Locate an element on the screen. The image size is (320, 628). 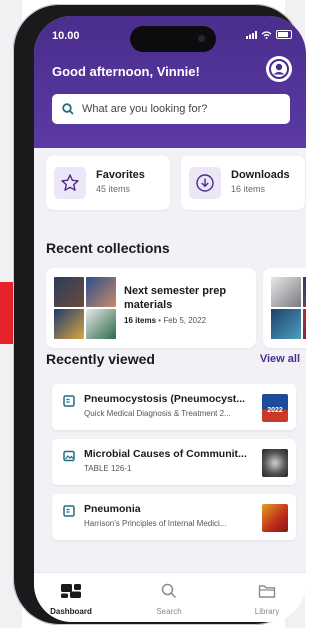
recently-viewed-title: Recently viewed is located at coordinates (100, 359).